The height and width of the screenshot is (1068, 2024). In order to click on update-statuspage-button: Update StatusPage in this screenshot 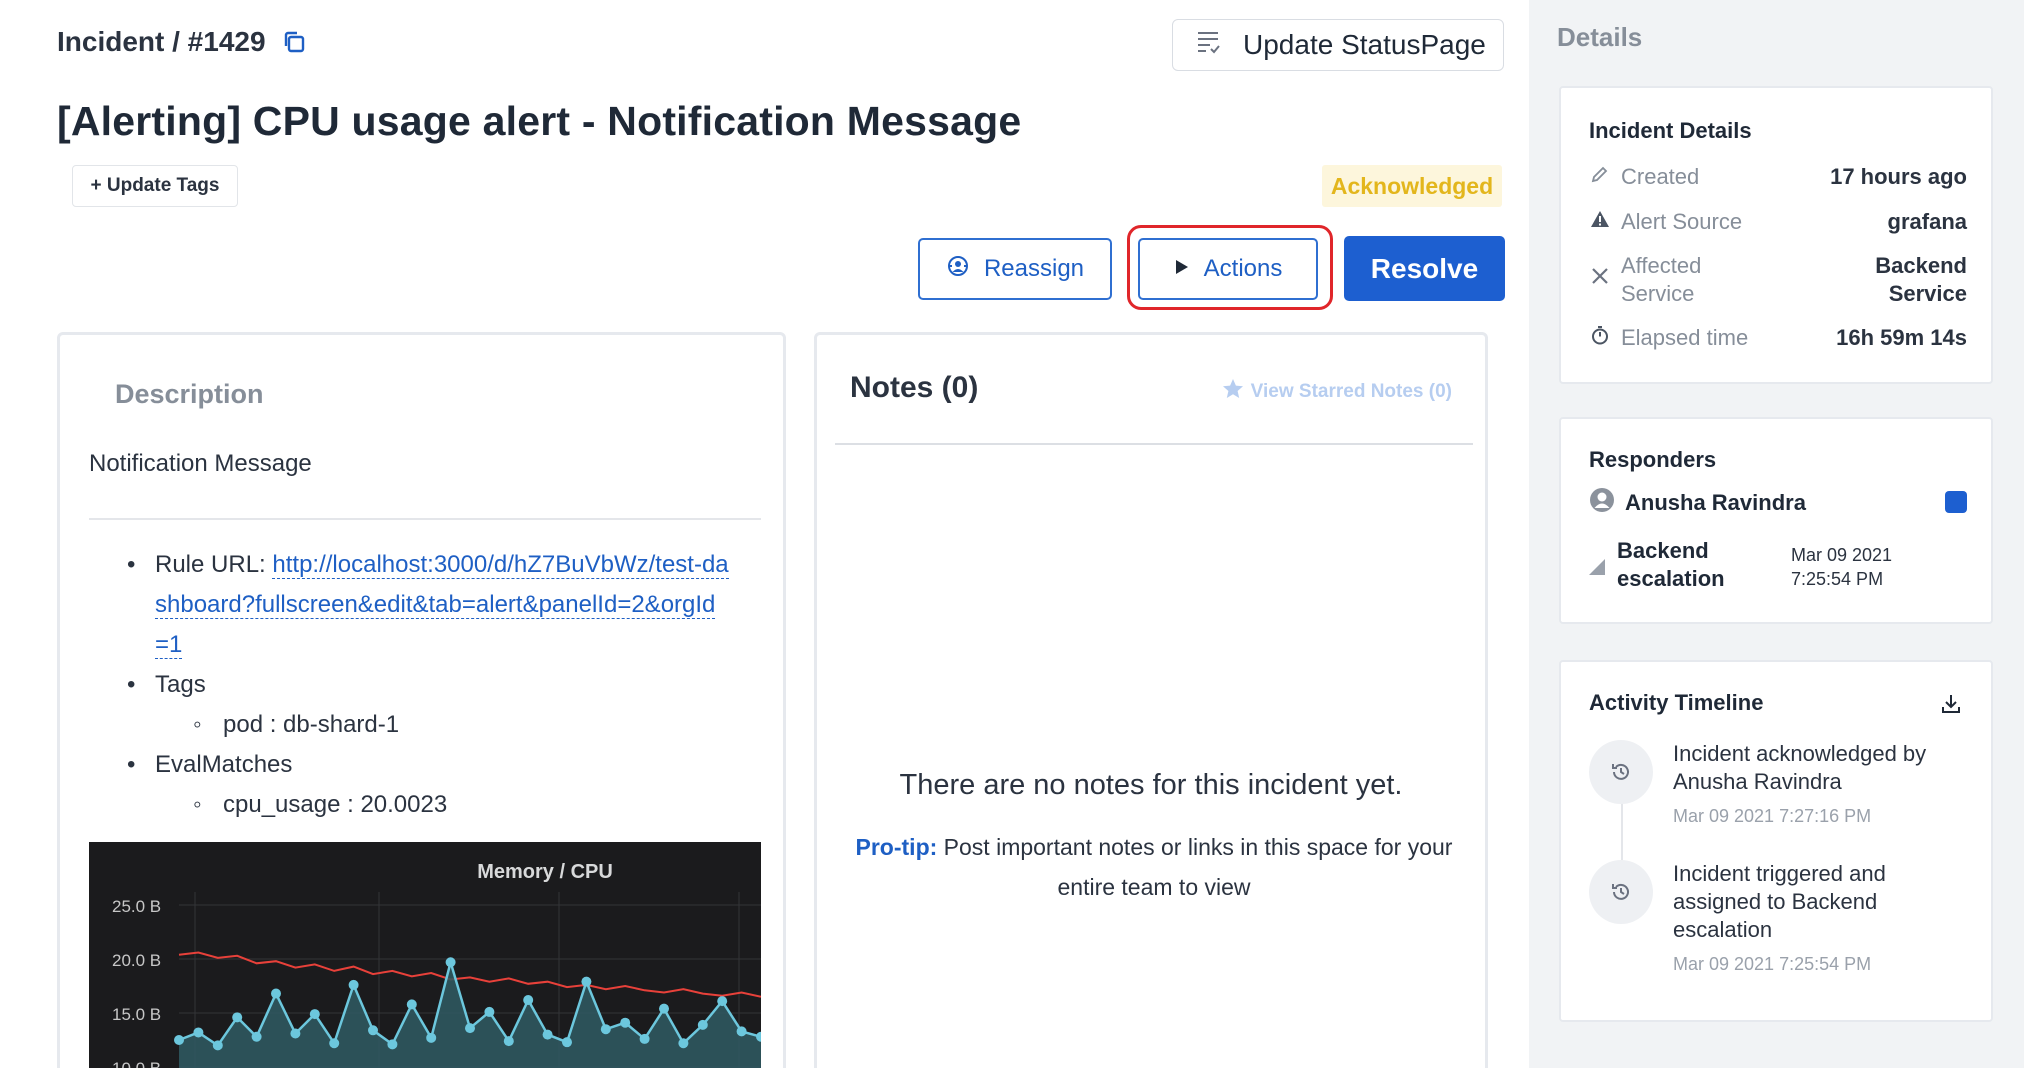, I will do `click(1338, 45)`.